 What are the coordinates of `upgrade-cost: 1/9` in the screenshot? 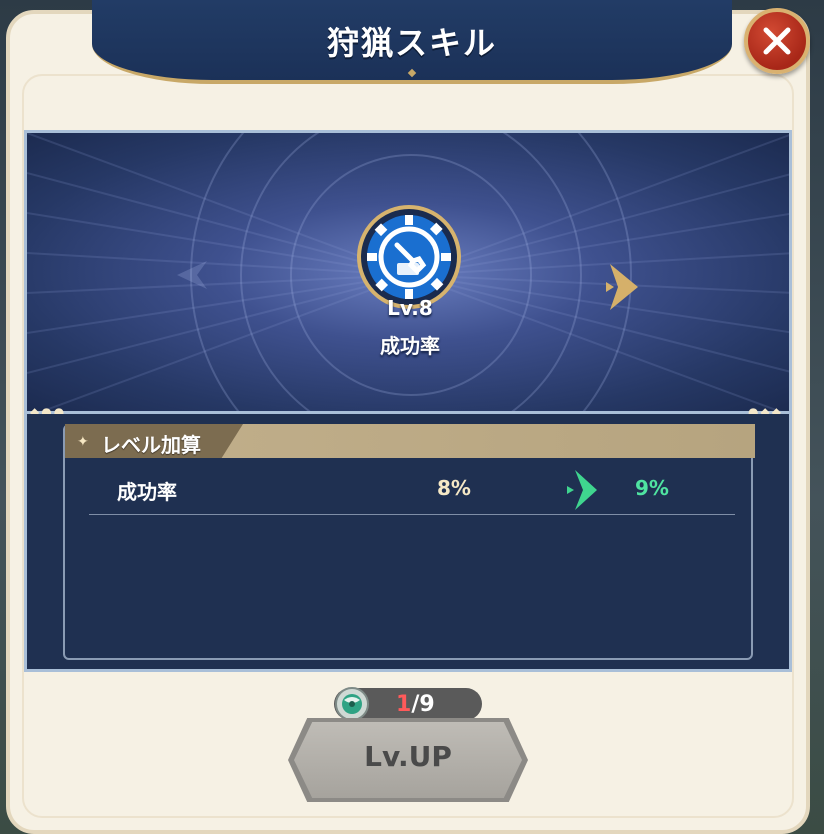 It's located at (408, 704).